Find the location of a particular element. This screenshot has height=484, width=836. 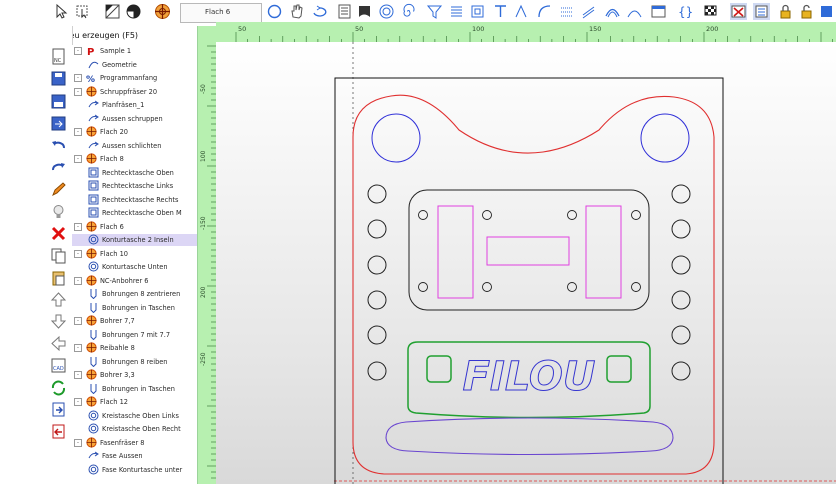

tree-group: - Schruppfräser 20 is located at coordinates (134, 91).